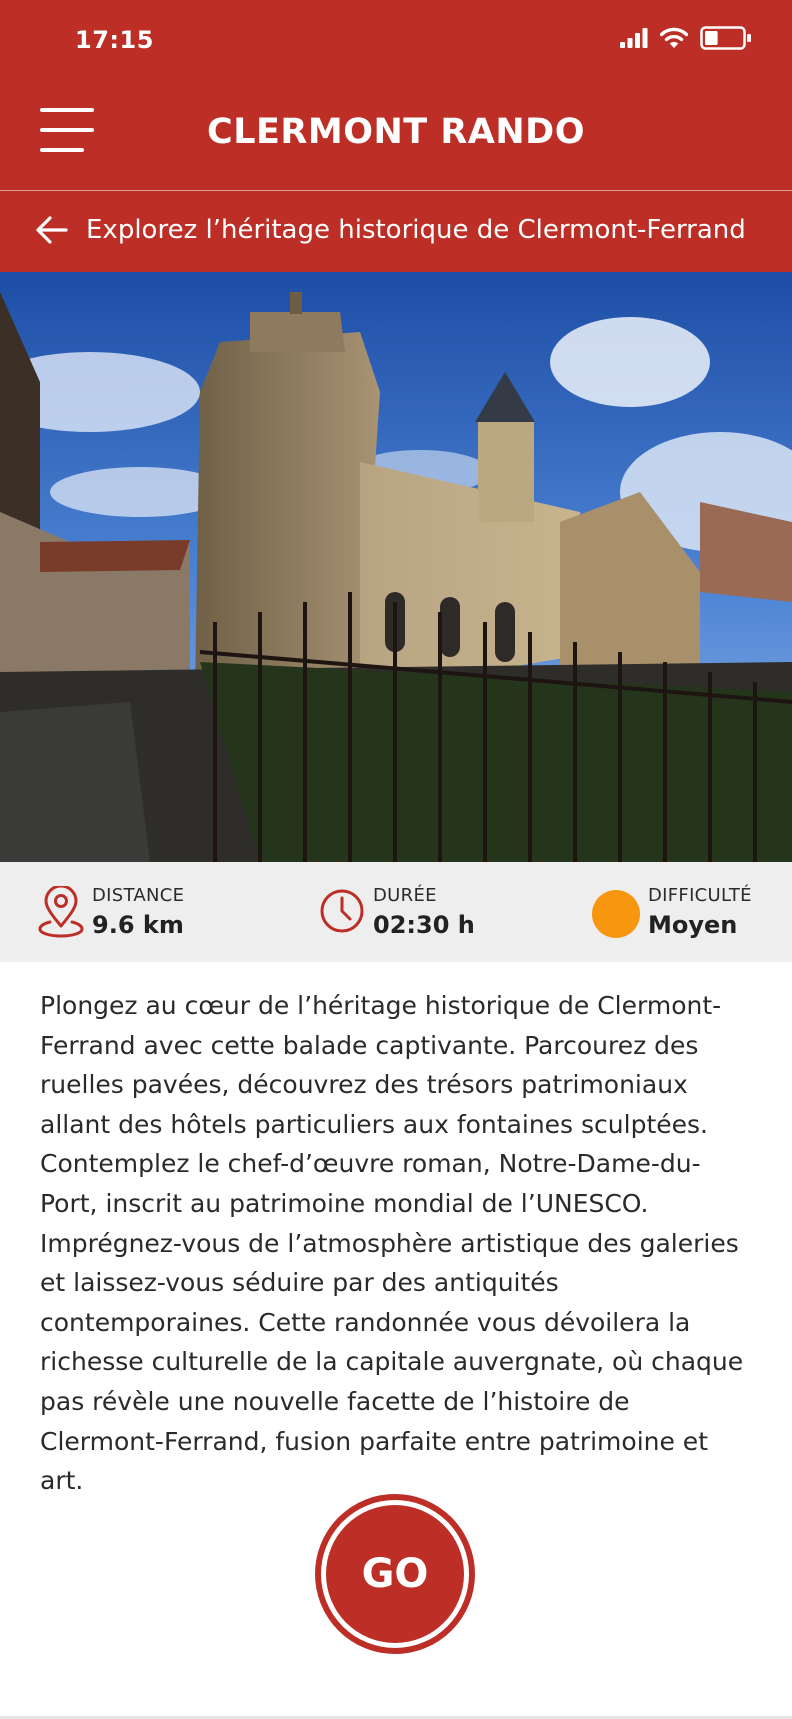 The image size is (792, 1719). Describe the element at coordinates (61, 912) in the screenshot. I see `location-pin-icon` at that location.